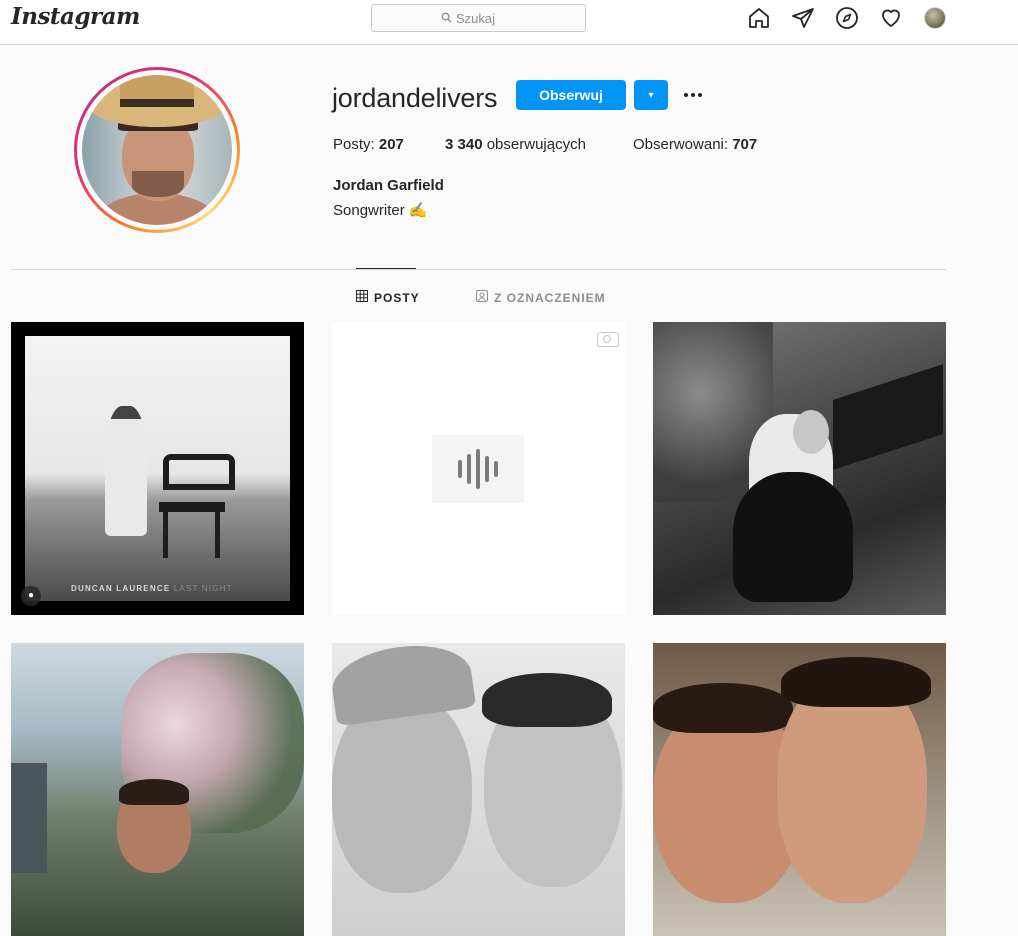  What do you see at coordinates (935, 18) in the screenshot?
I see `profile-avatar-nav` at bounding box center [935, 18].